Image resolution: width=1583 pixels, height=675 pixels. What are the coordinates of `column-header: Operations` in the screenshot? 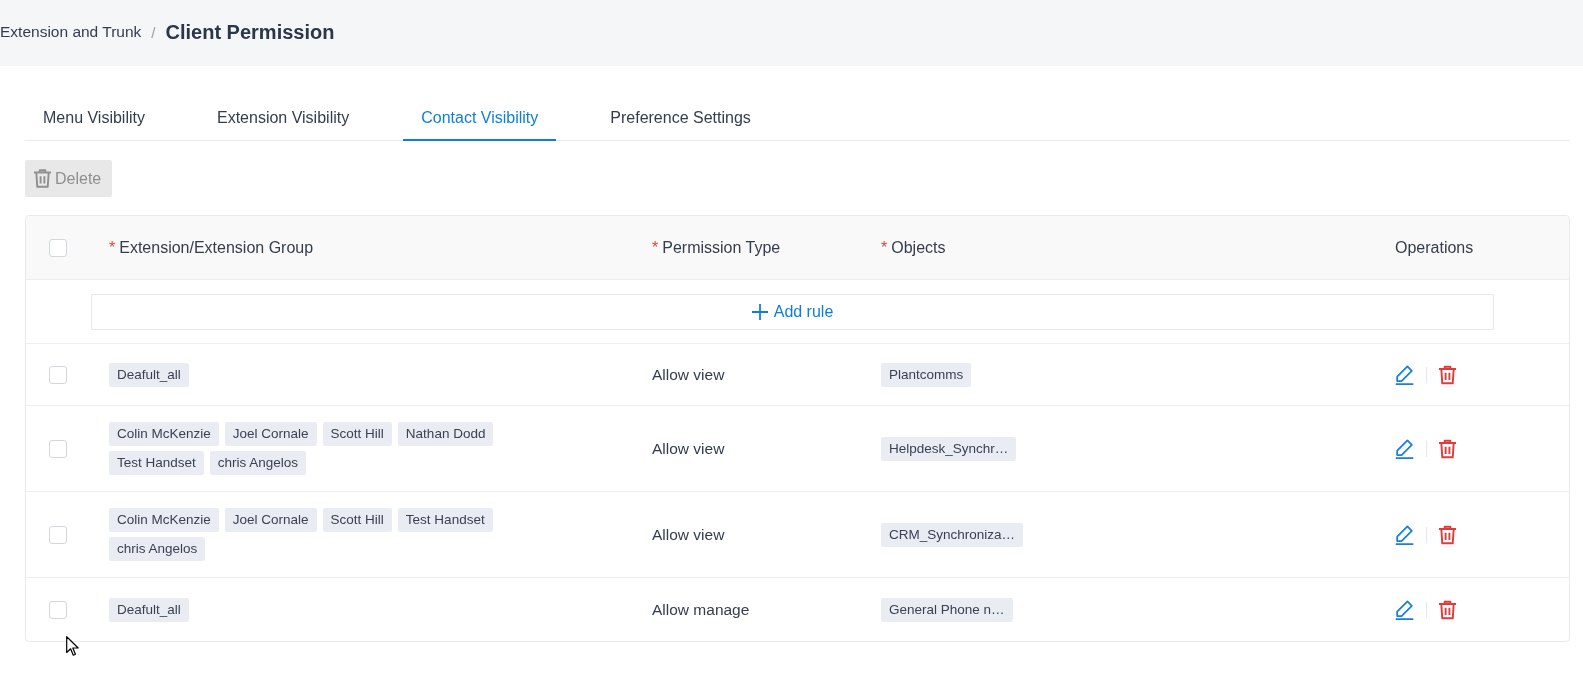 It's located at (1434, 247).